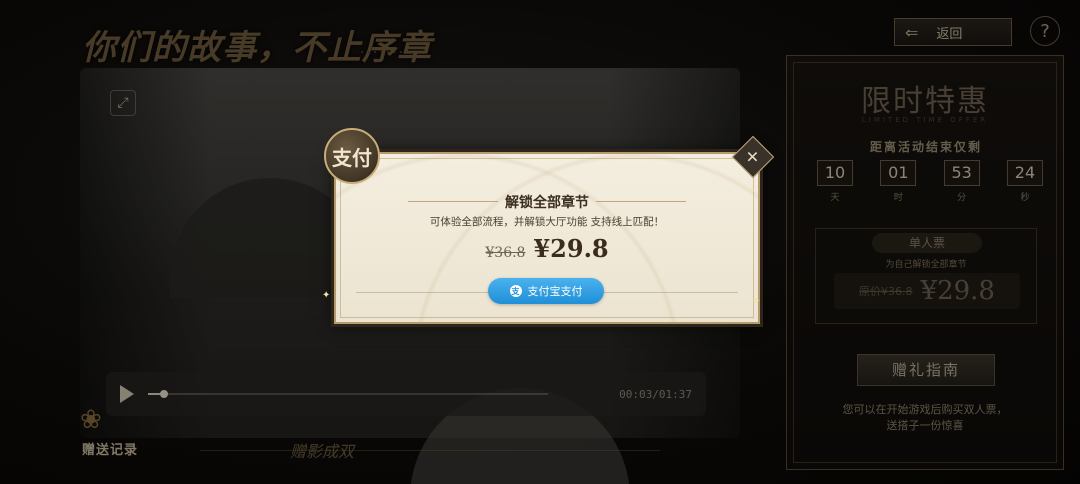 Image resolution: width=1080 pixels, height=484 pixels. What do you see at coordinates (753, 157) in the screenshot?
I see `close-icon: ✕` at bounding box center [753, 157].